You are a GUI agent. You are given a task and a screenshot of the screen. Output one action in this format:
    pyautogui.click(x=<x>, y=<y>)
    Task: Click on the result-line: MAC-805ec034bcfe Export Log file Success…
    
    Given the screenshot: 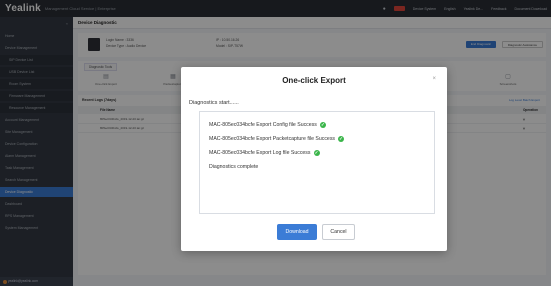 What is the action you would take?
    pyautogui.click(x=264, y=153)
    